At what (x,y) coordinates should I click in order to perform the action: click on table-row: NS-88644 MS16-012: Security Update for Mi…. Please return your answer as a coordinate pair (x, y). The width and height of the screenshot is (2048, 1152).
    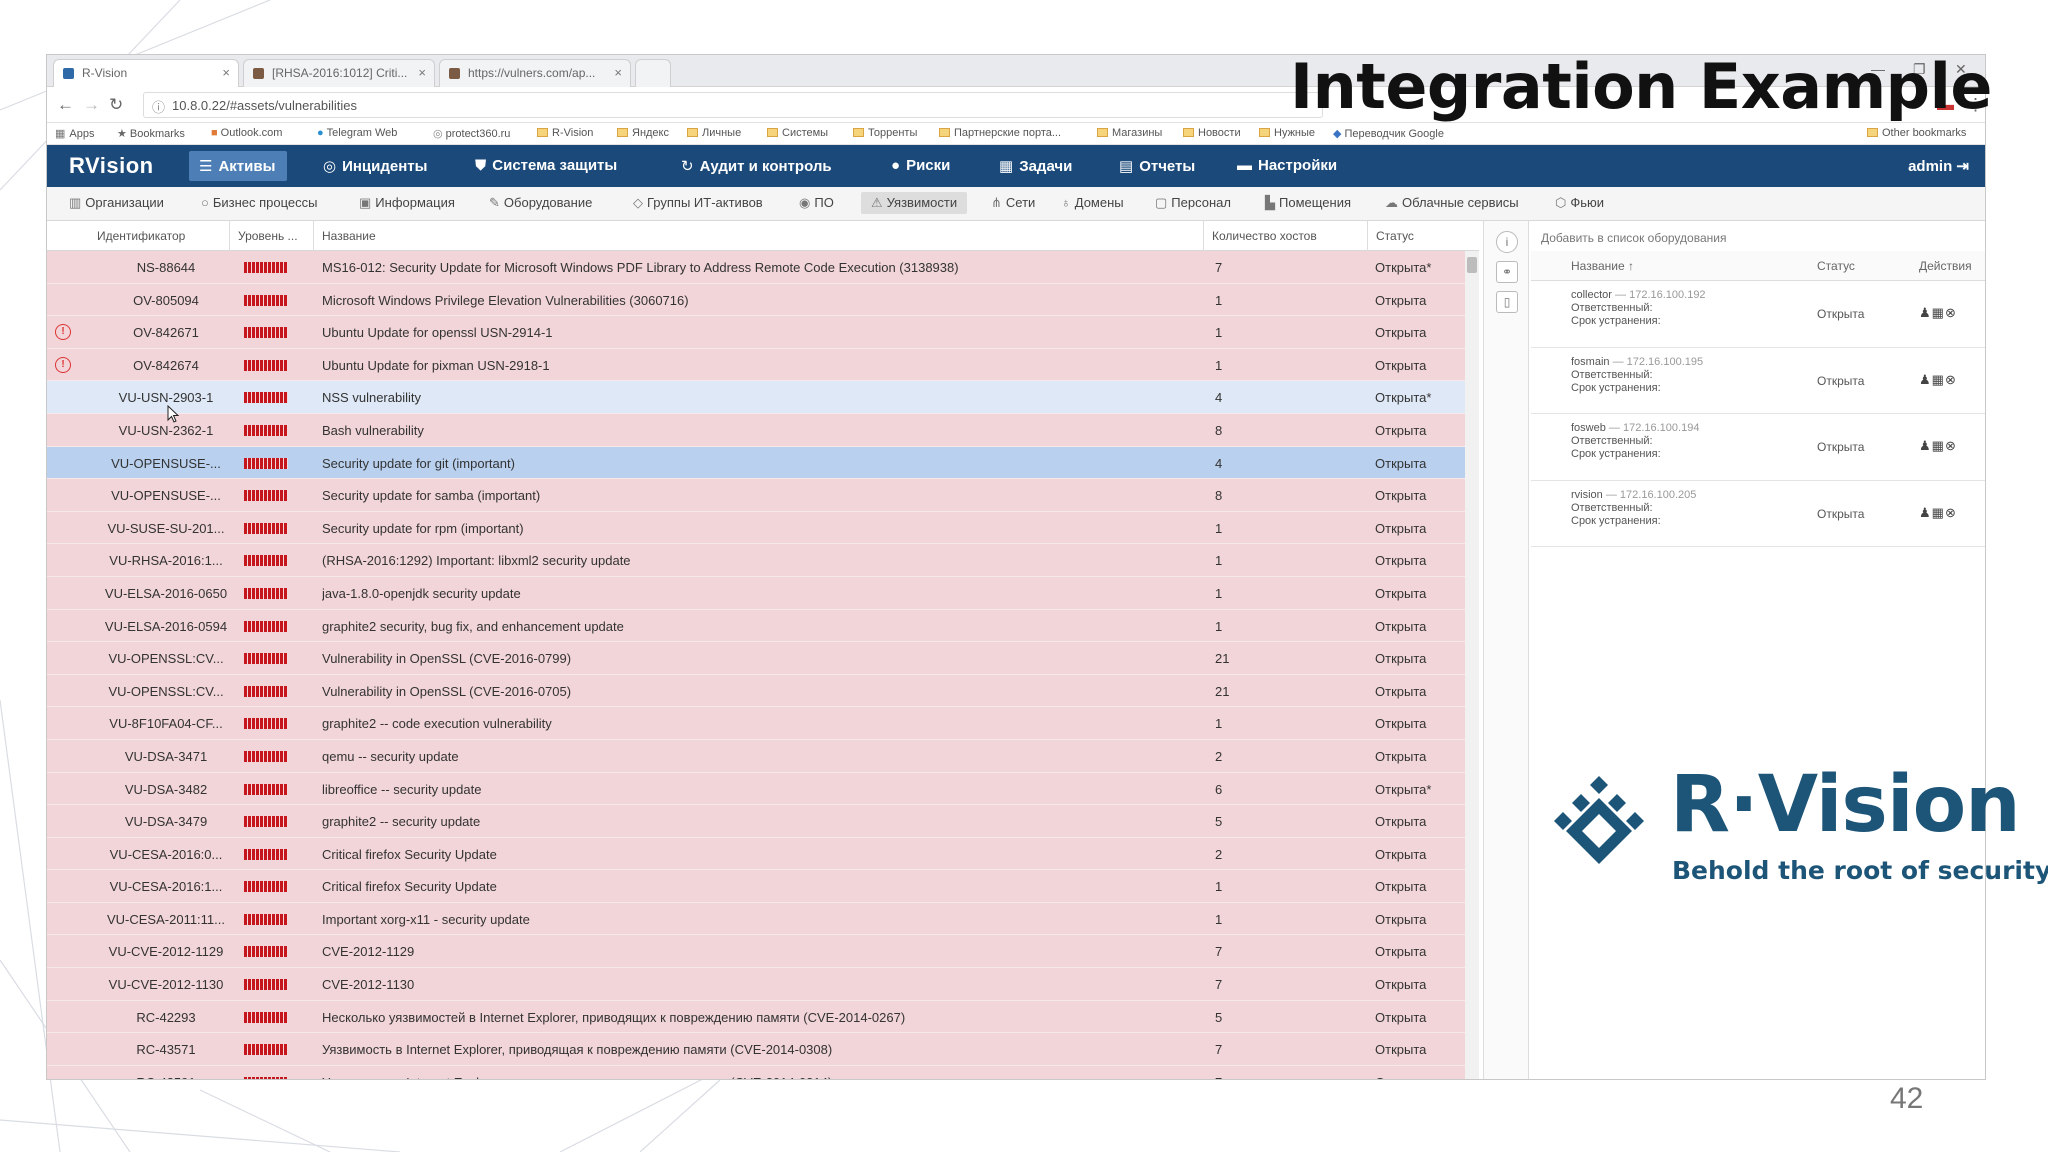
    Looking at the image, I should click on (763, 267).